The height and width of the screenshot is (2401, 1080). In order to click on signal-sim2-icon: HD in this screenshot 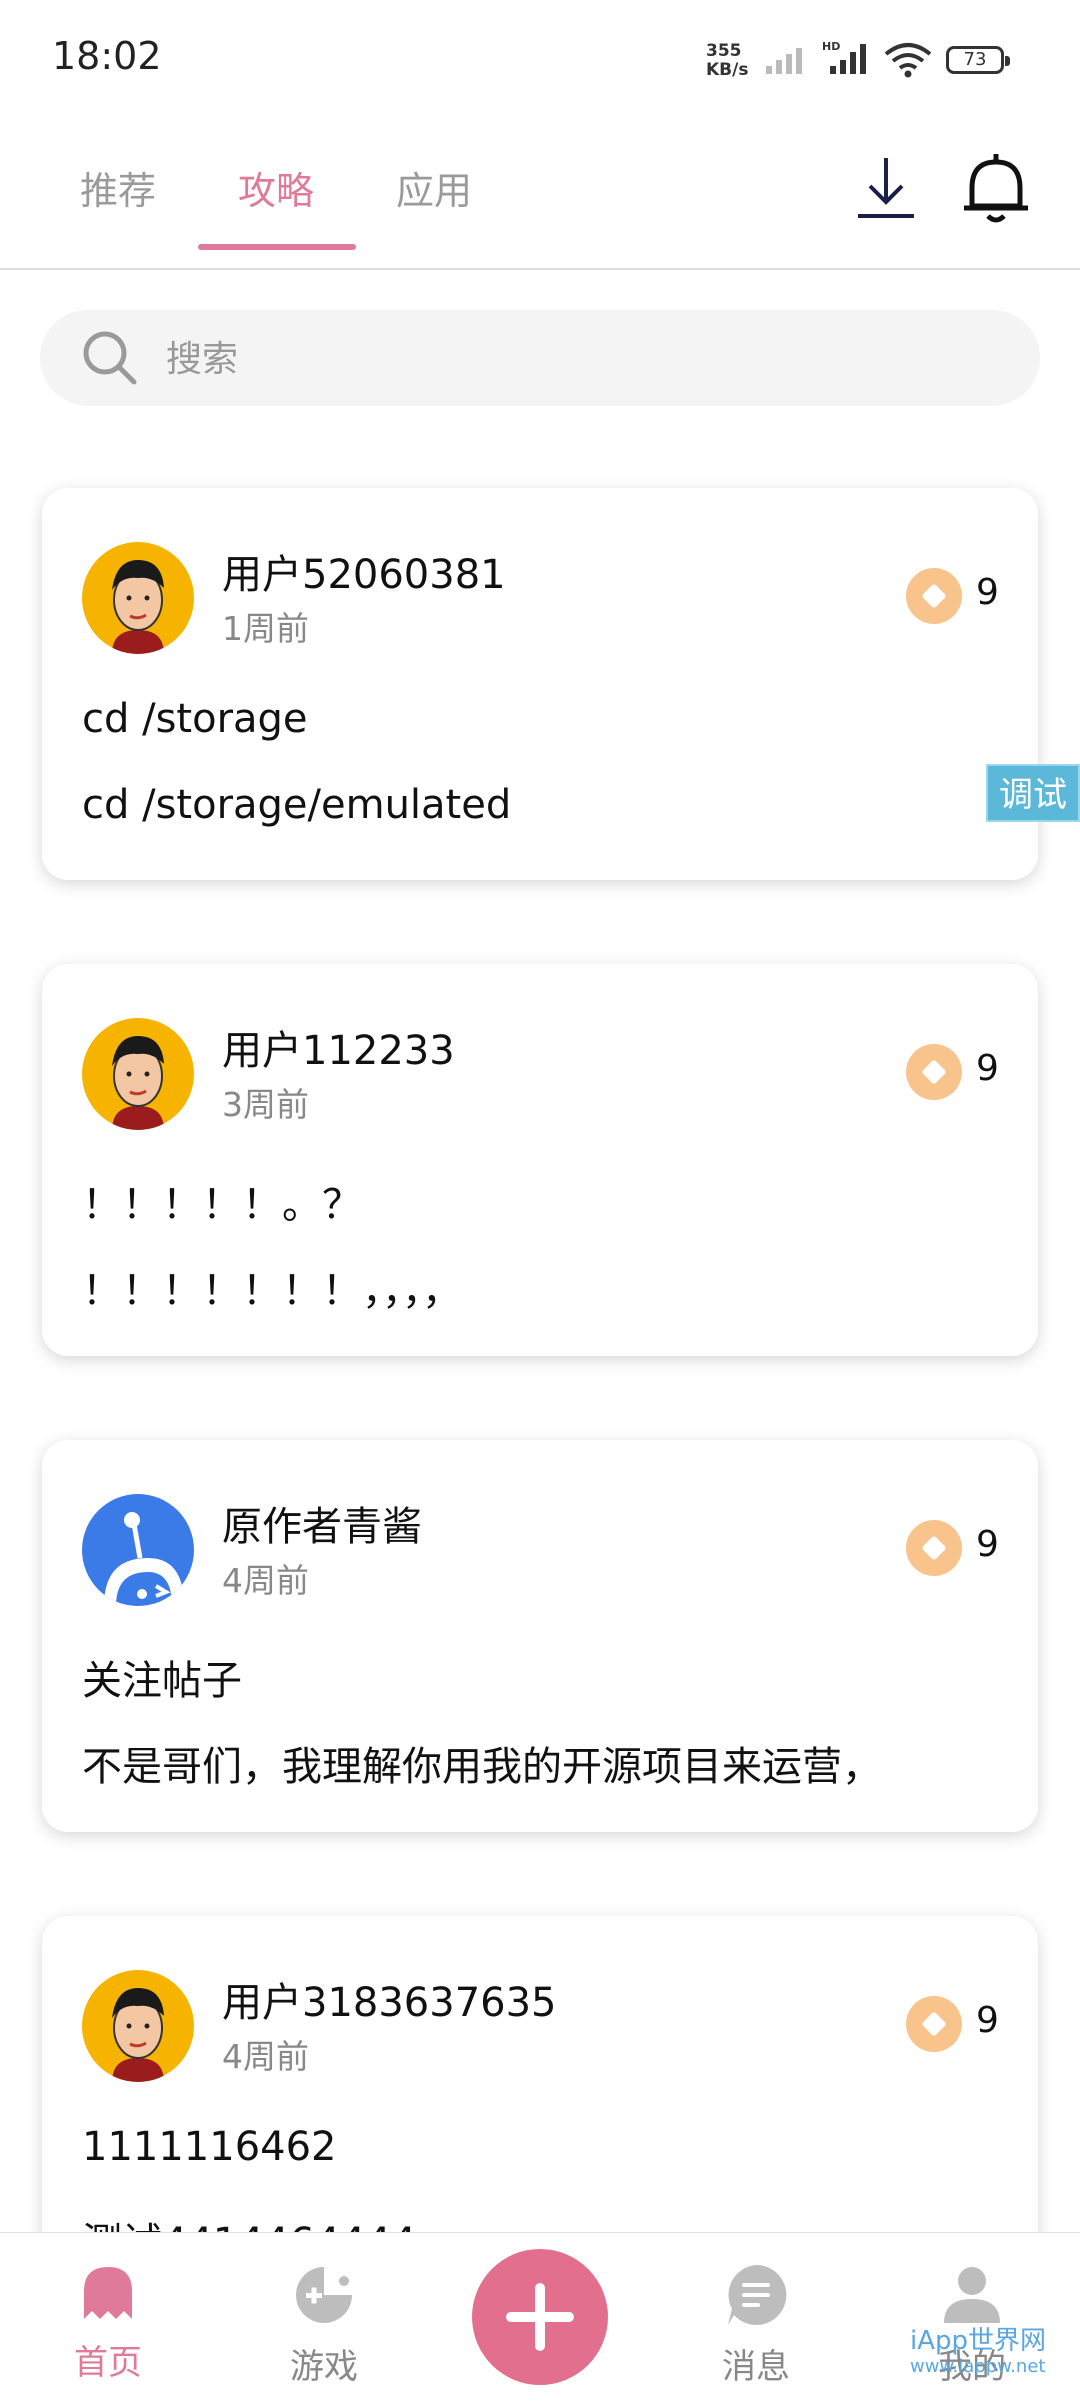, I will do `click(844, 57)`.